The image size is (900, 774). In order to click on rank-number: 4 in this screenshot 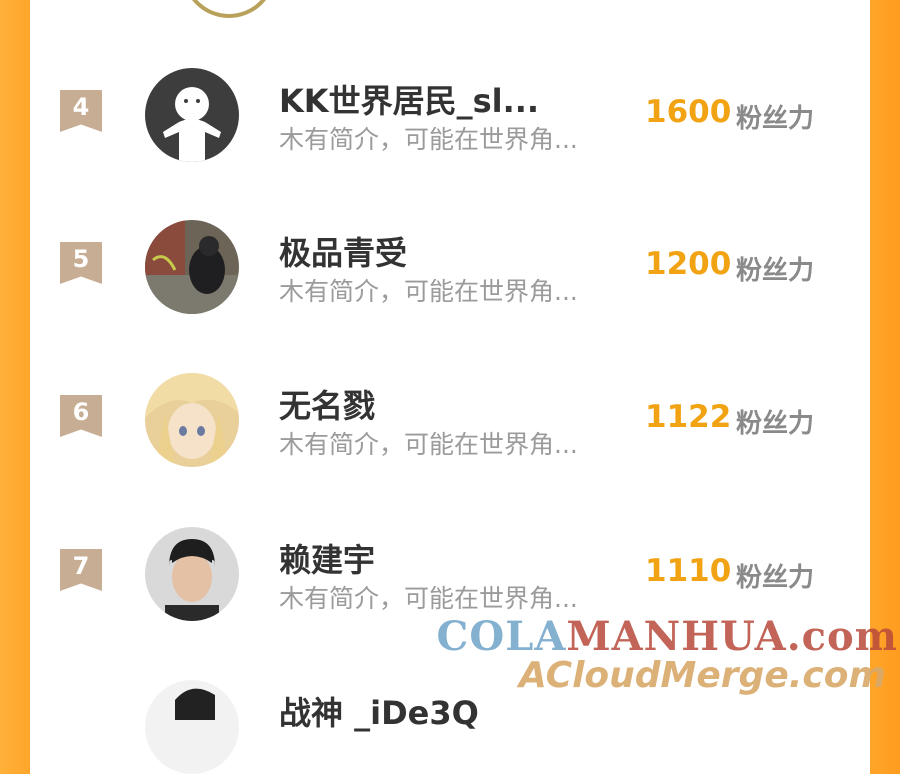, I will do `click(81, 107)`.